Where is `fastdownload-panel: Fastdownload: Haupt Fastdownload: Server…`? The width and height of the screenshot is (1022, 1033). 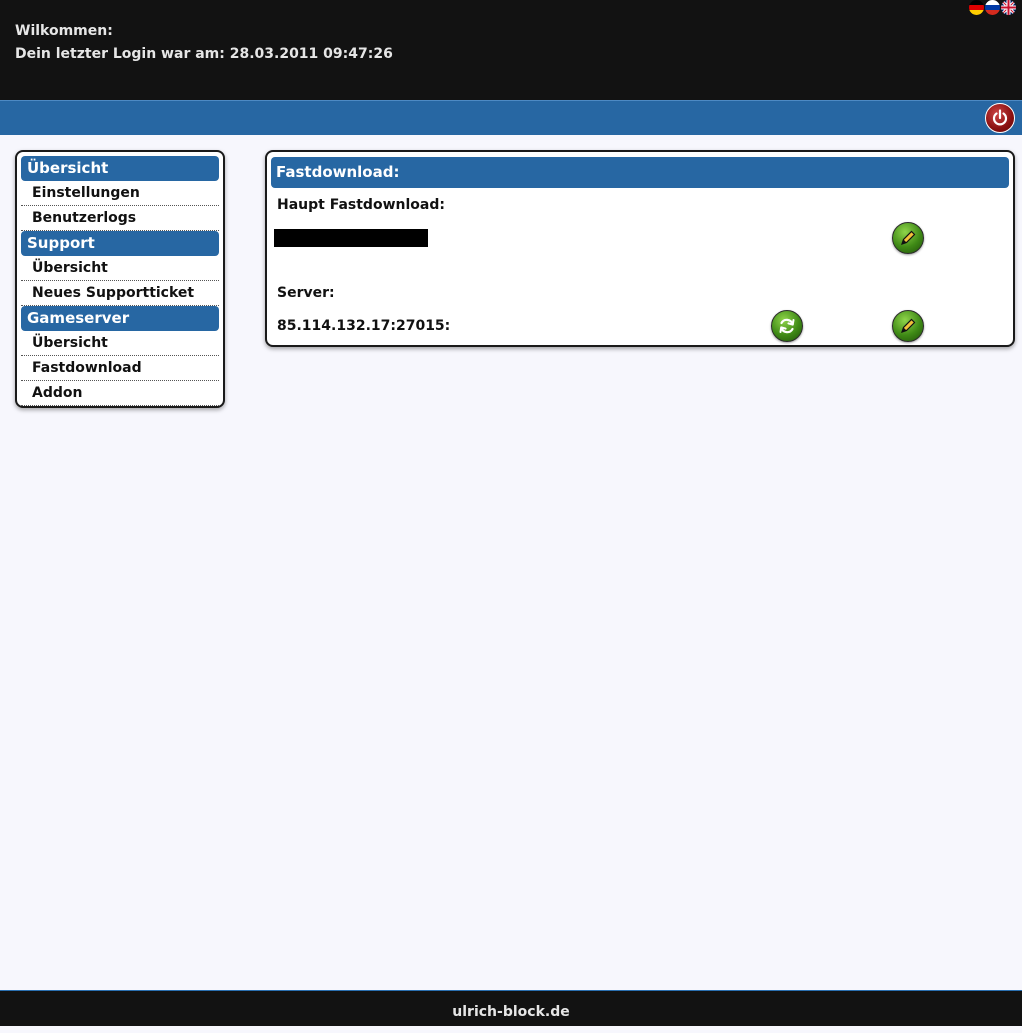 fastdownload-panel: Fastdownload: Haupt Fastdownload: Server… is located at coordinates (640, 248).